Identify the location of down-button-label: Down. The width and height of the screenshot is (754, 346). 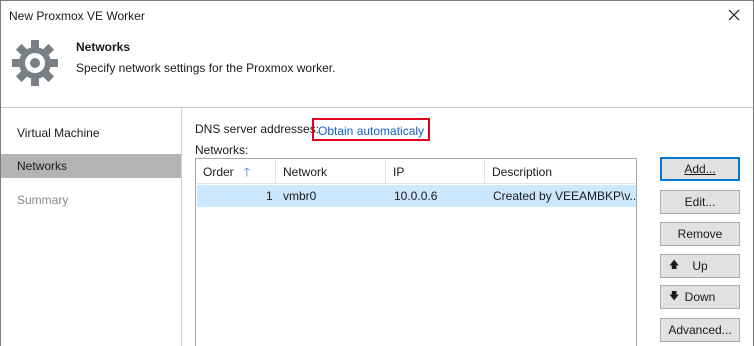
(700, 297).